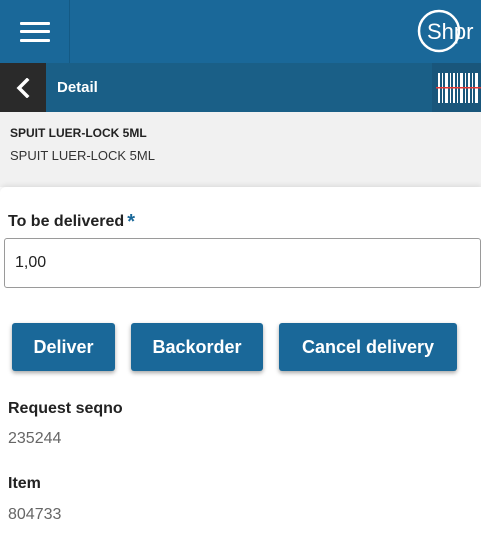  Describe the element at coordinates (131, 222) in the screenshot. I see `required-marker: *` at that location.